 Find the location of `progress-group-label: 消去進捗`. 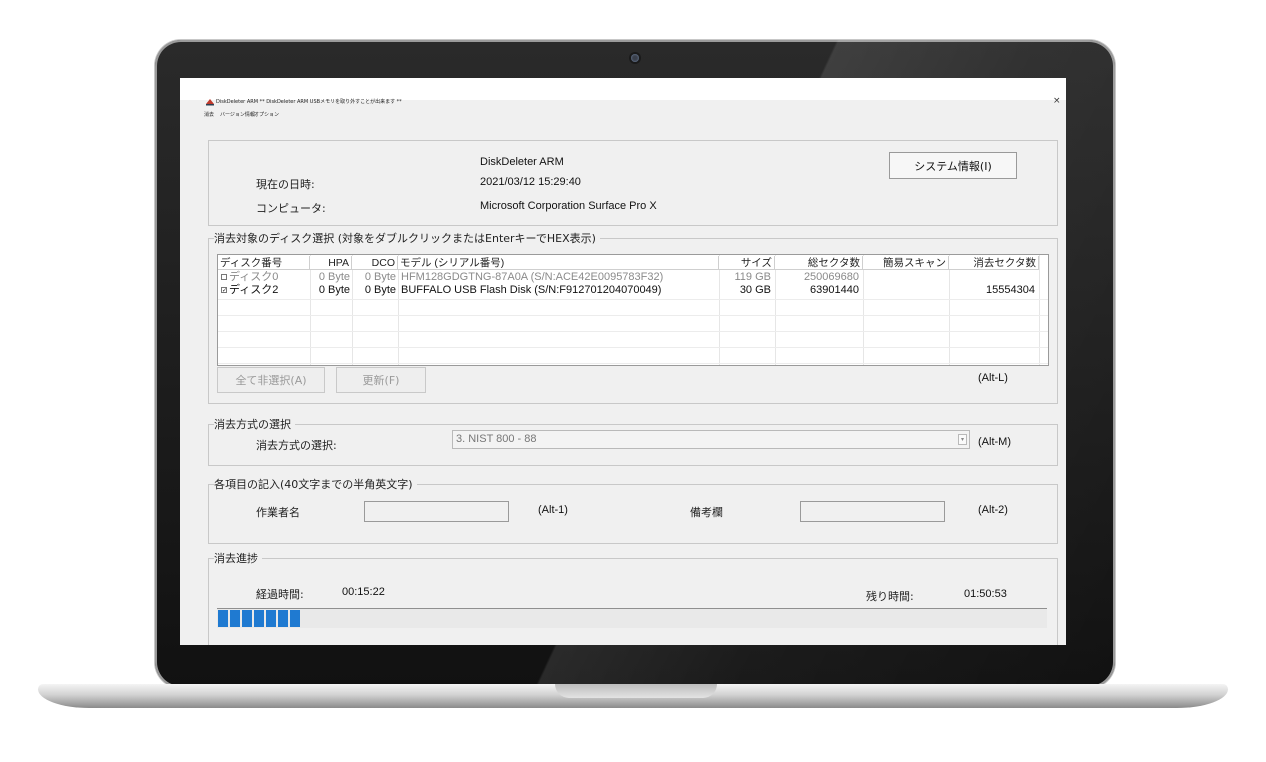

progress-group-label: 消去進捗 is located at coordinates (238, 558).